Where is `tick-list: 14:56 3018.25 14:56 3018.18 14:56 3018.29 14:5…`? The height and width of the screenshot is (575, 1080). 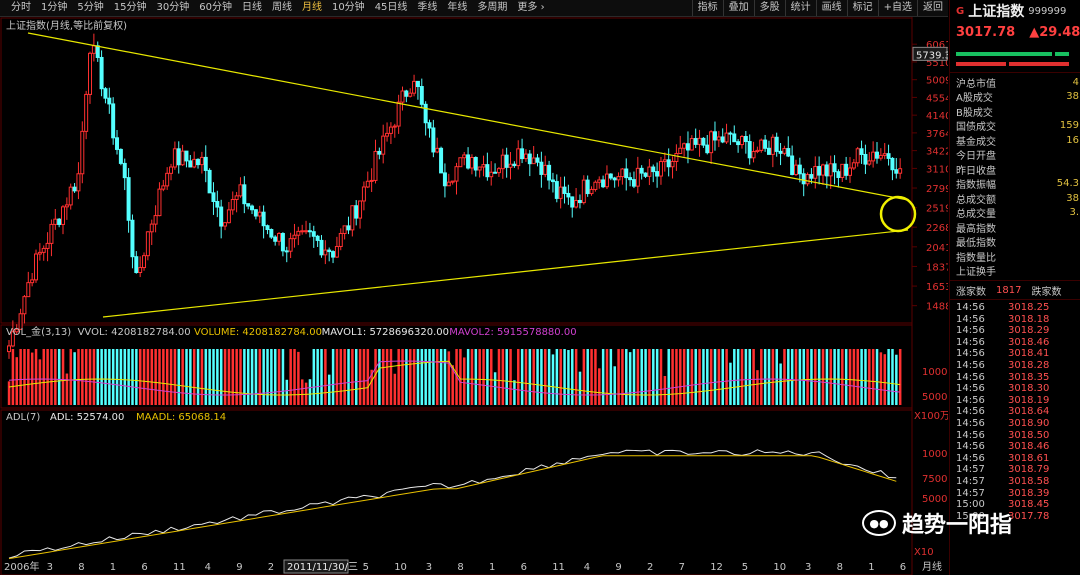 tick-list: 14:56 3018.25 14:56 3018.18 14:56 3018.29 14:5… is located at coordinates (1015, 412).